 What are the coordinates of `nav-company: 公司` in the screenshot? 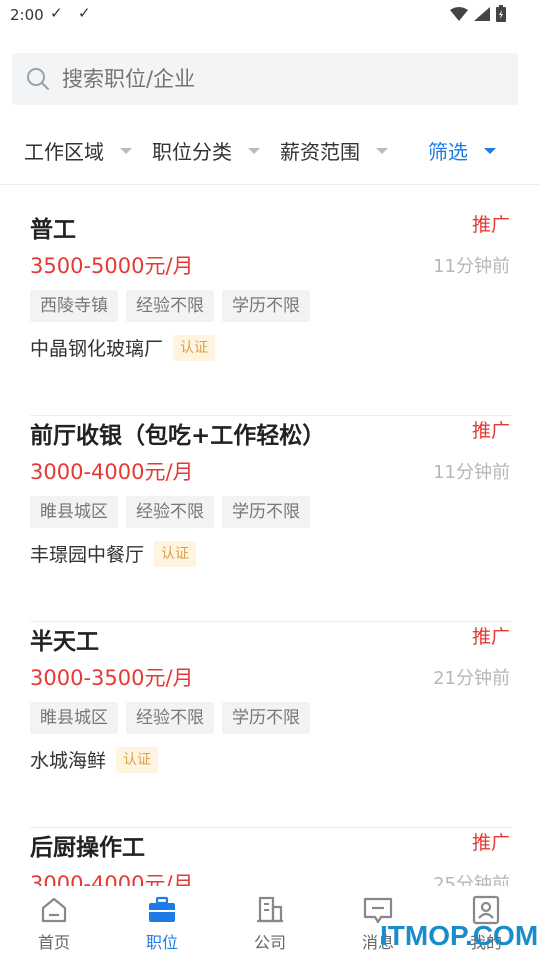 It's located at (270, 923).